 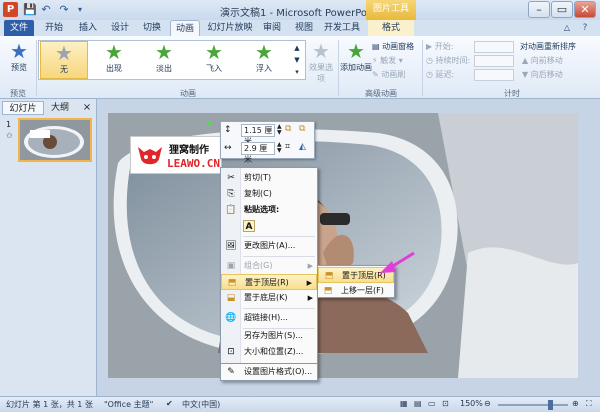 I want to click on start-select, so click(x=494, y=47).